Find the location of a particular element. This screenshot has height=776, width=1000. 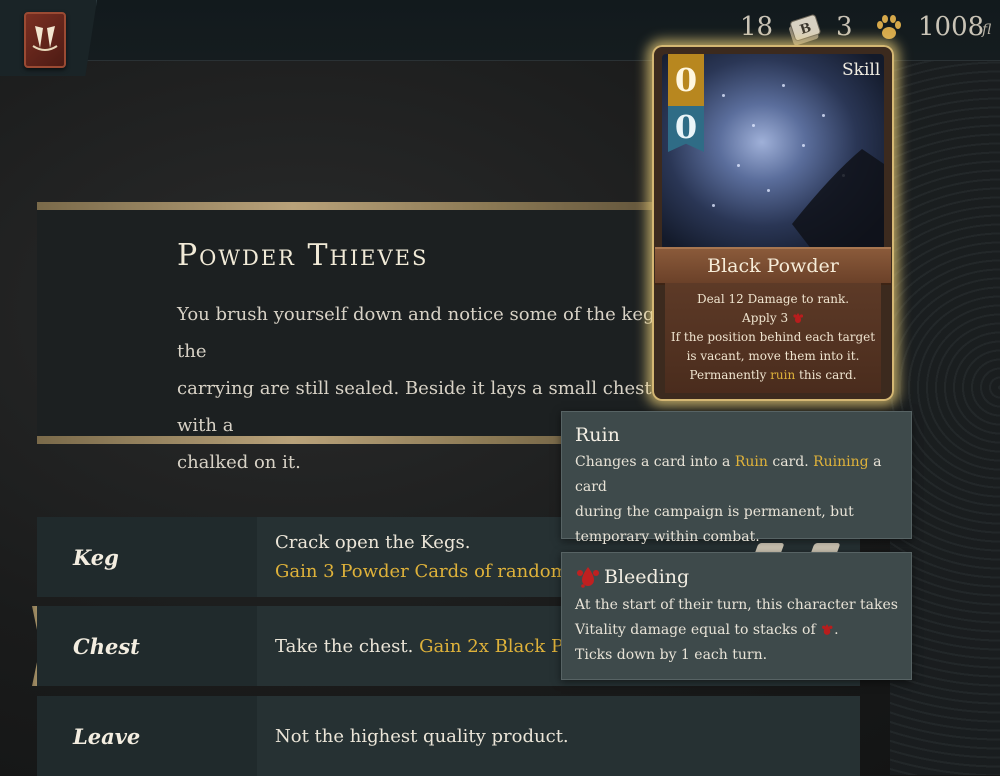

card-cost-top: 0 is located at coordinates (686, 80).